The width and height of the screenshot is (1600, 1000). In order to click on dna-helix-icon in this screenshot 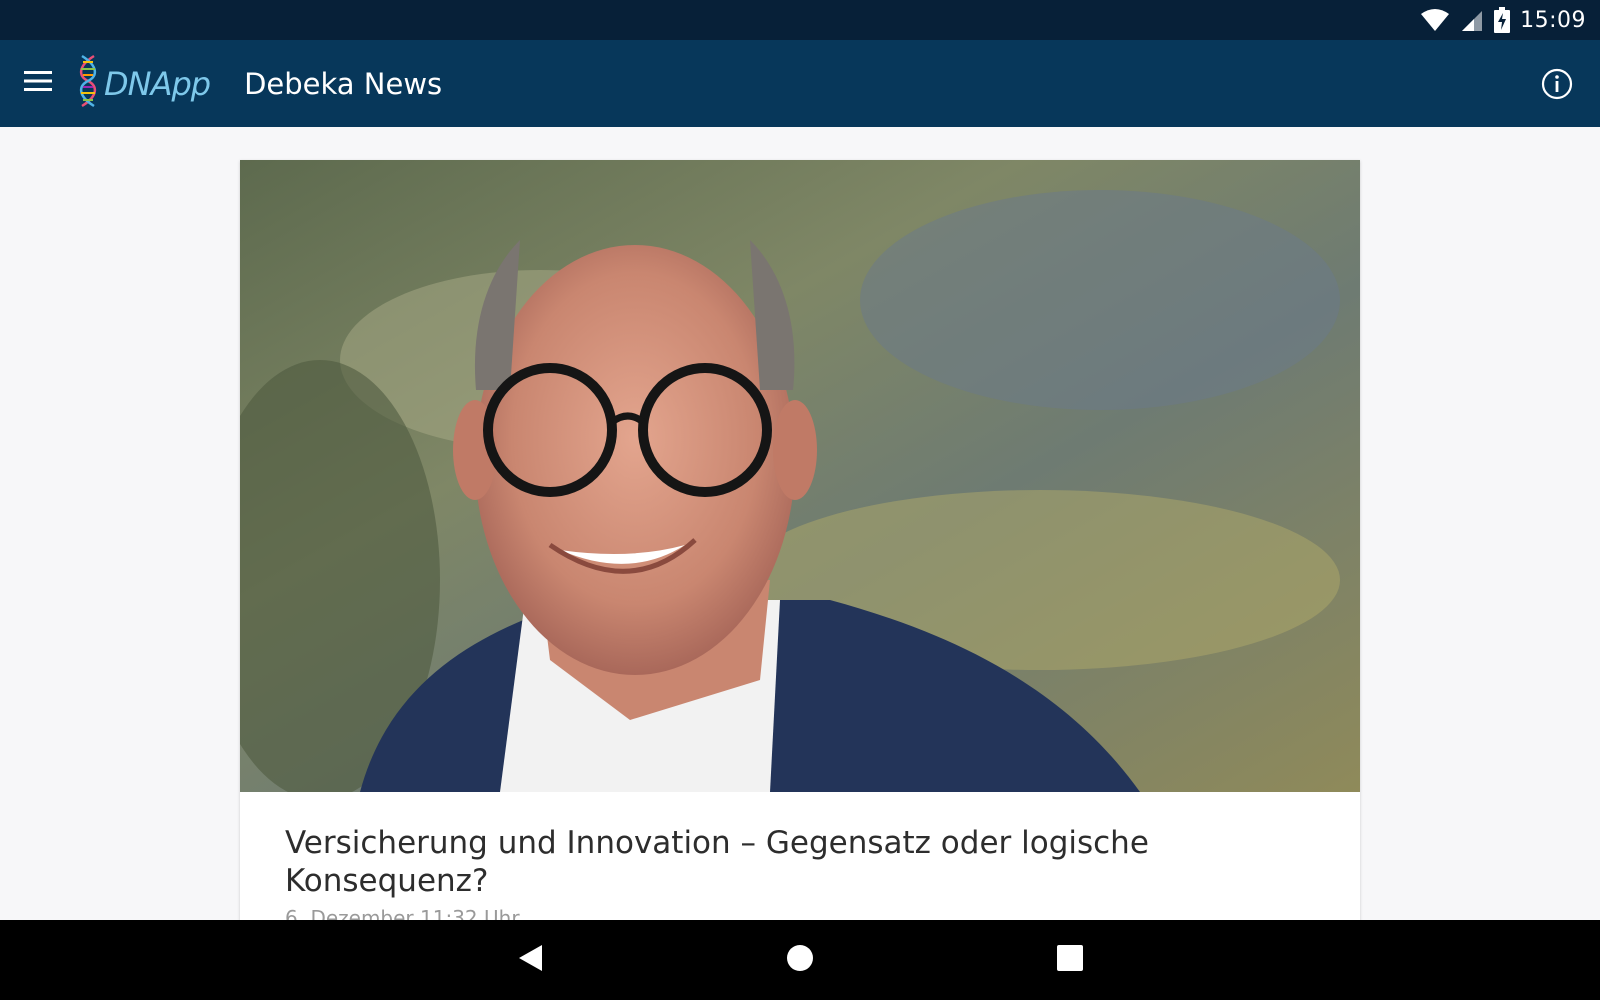, I will do `click(88, 83)`.